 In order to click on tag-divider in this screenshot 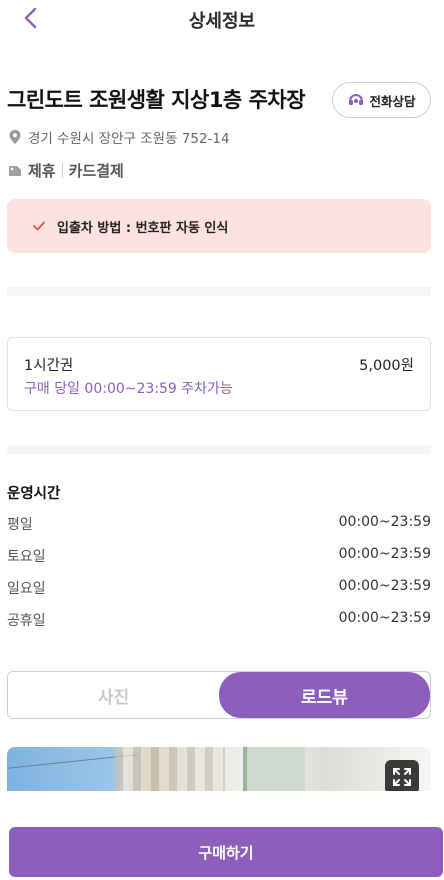, I will do `click(62, 170)`.